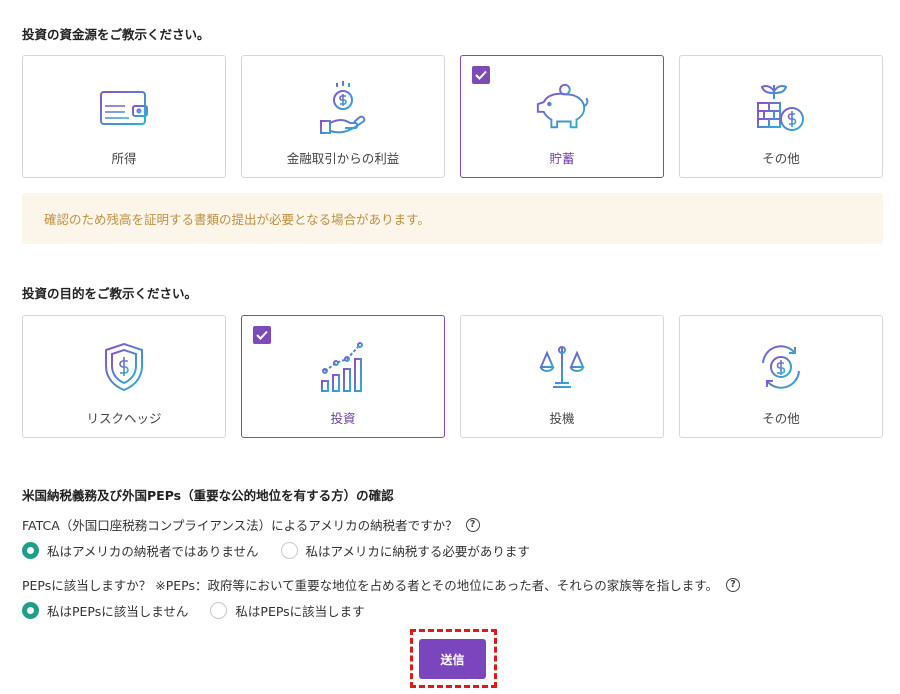 The image size is (900, 694). I want to click on fatca-radio-group: 私はアメリカの納税者ではありません 私はアメリカに納税する必要があります, so click(287, 550).